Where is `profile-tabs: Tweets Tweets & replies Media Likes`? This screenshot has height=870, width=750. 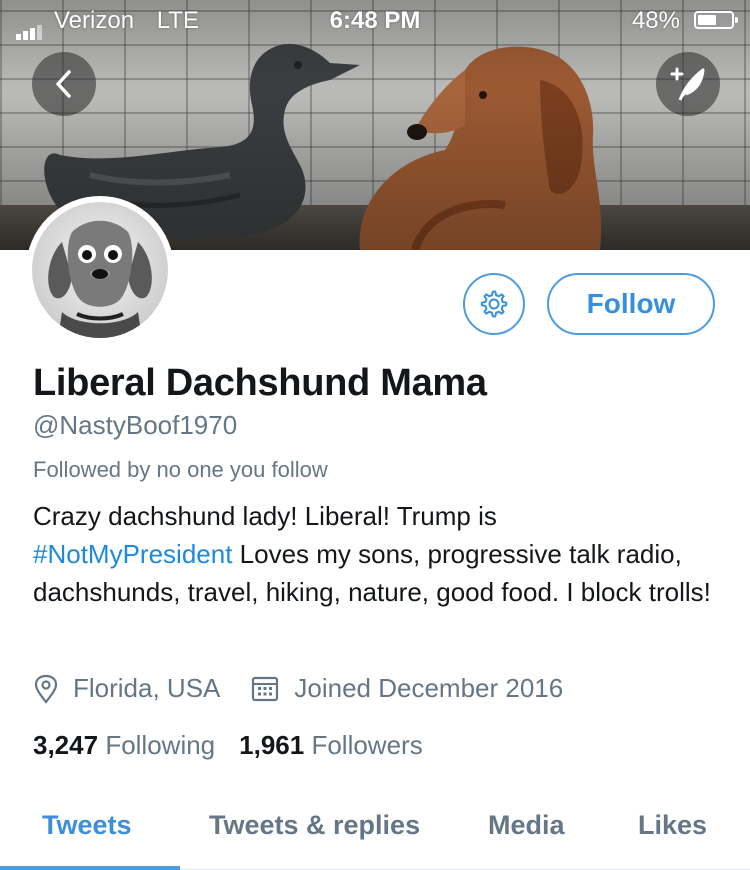
profile-tabs: Tweets Tweets & replies Media Likes is located at coordinates (375, 830).